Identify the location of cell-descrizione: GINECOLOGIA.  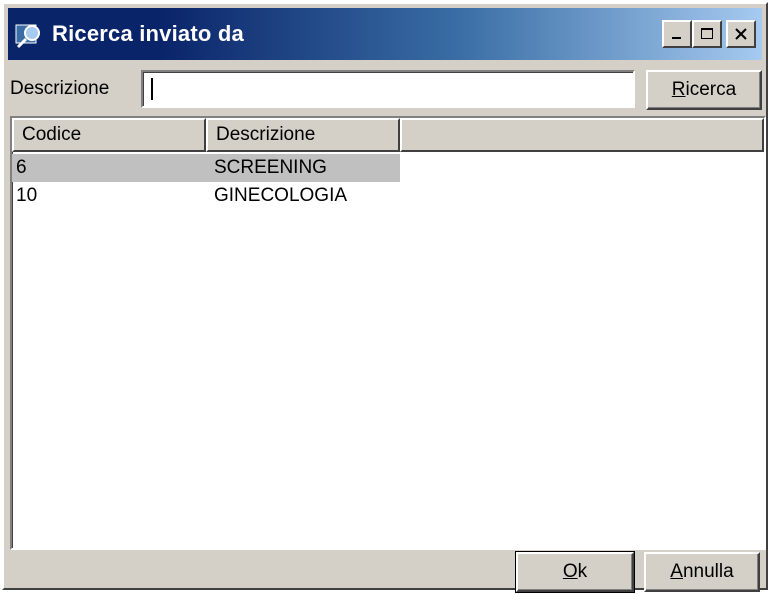
(281, 195).